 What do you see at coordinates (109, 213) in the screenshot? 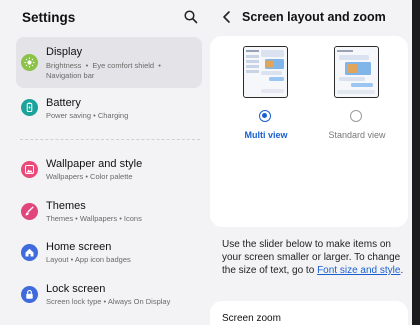
I see `settings-item-themes: Themes Themes • Wallpapers • Icons` at bounding box center [109, 213].